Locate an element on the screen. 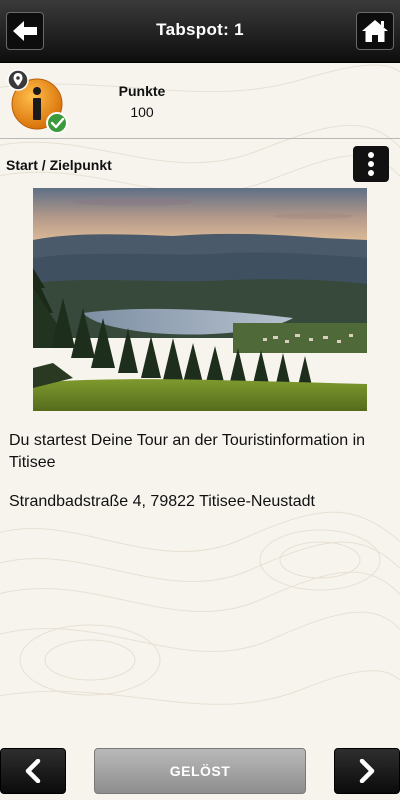  chevron-right-icon is located at coordinates (367, 771).